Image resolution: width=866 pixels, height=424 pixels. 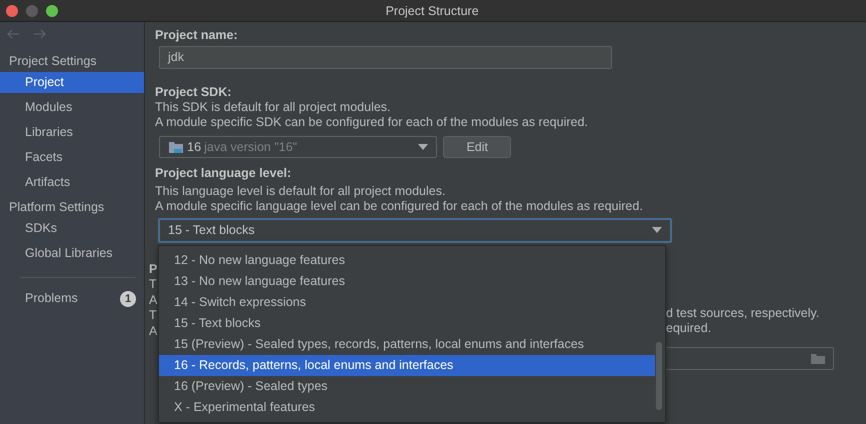 What do you see at coordinates (748, 358) in the screenshot?
I see `output-path-field` at bounding box center [748, 358].